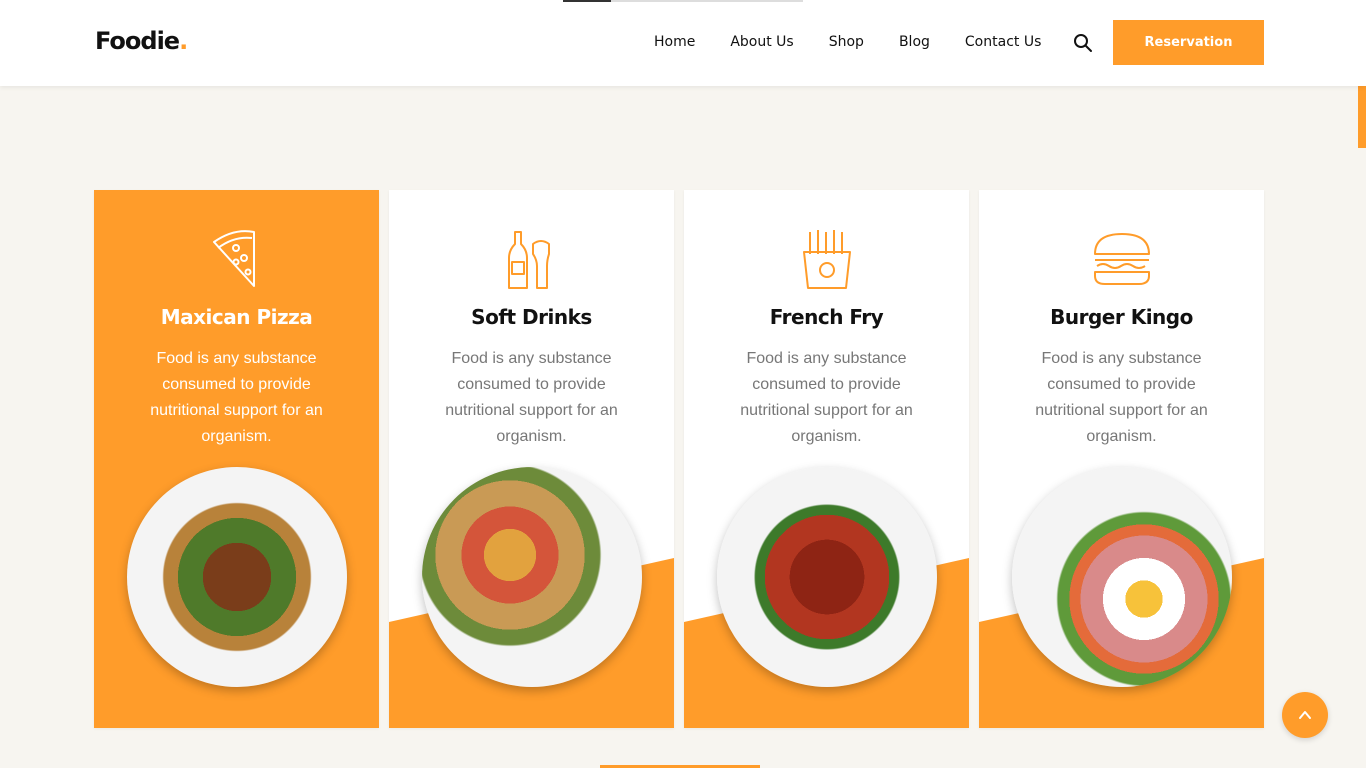 The width and height of the screenshot is (1366, 768). I want to click on card-title: Soft Drinks, so click(531, 317).